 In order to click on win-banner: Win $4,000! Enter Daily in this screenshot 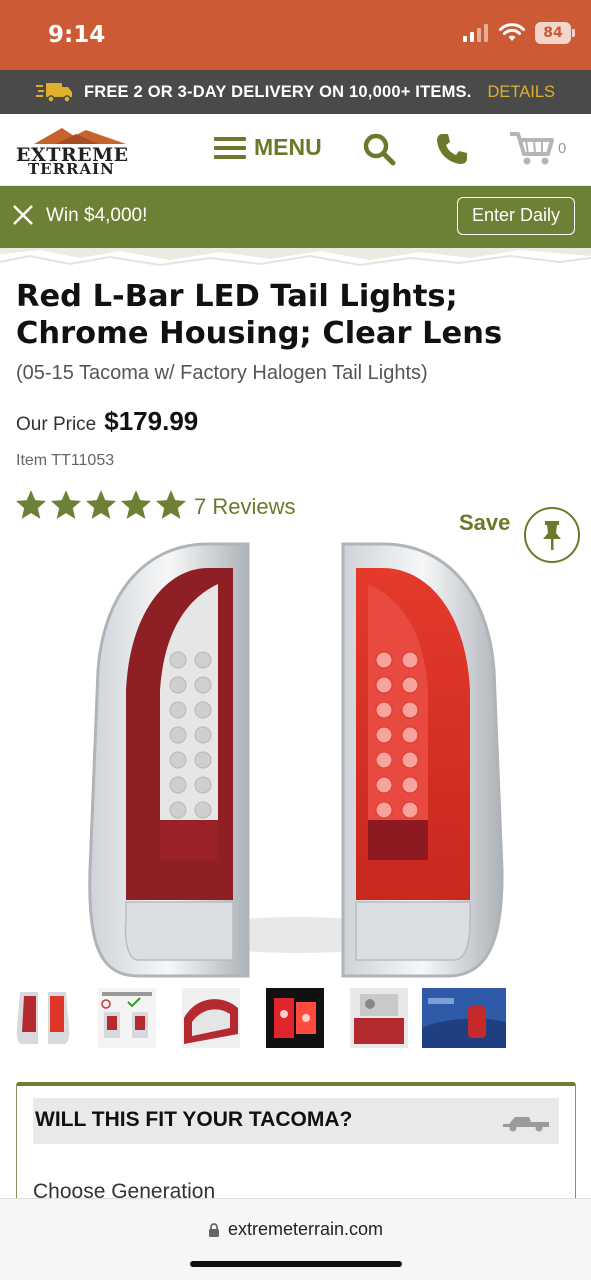, I will do `click(295, 217)`.